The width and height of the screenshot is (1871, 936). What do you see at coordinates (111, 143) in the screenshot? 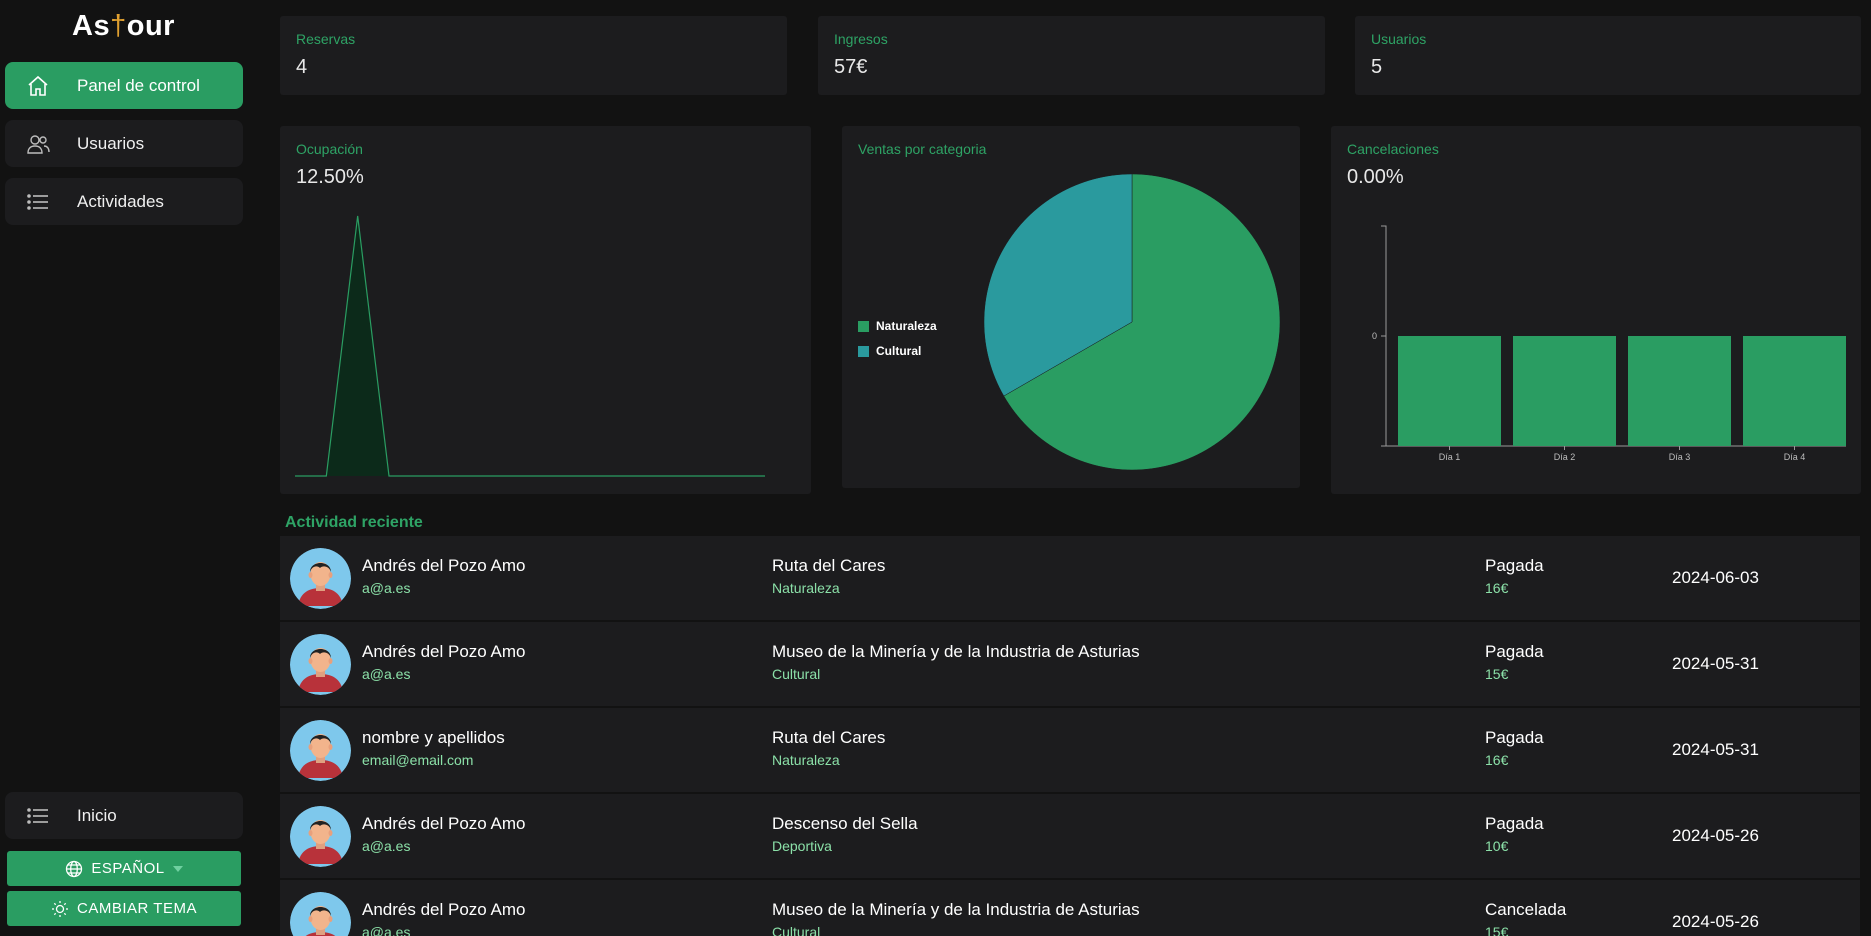
I see `sidebar-item-label: Usuarios` at bounding box center [111, 143].